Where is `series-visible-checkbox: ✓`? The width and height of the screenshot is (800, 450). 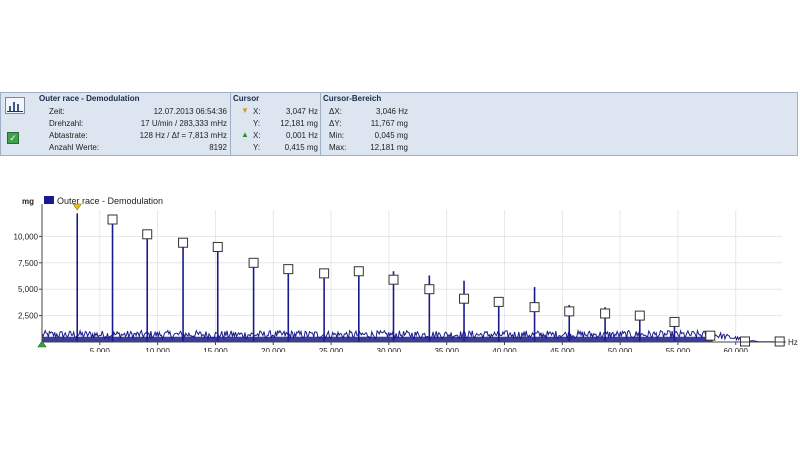 series-visible-checkbox: ✓ is located at coordinates (13, 138).